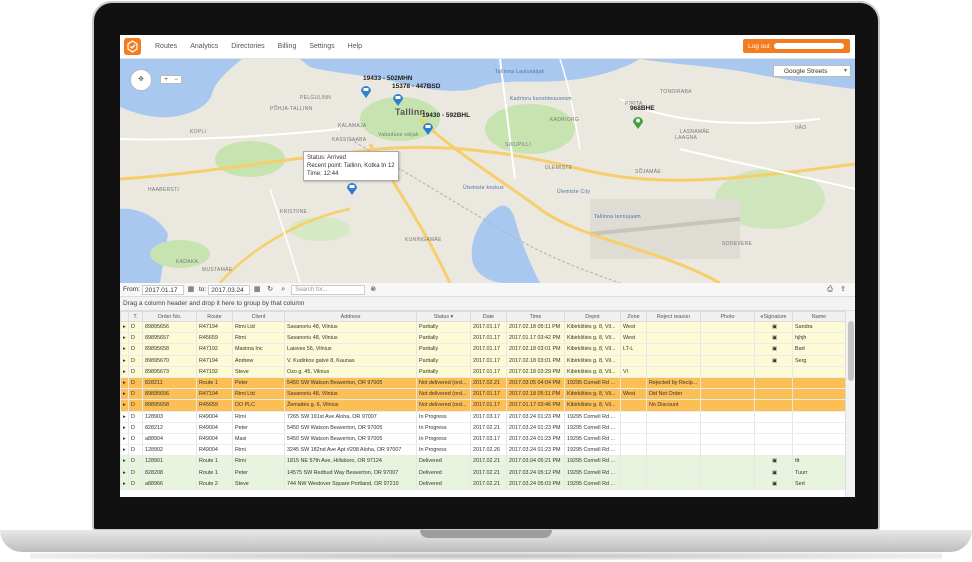  What do you see at coordinates (204, 46) in the screenshot?
I see `nav-analytics: Analytics` at bounding box center [204, 46].